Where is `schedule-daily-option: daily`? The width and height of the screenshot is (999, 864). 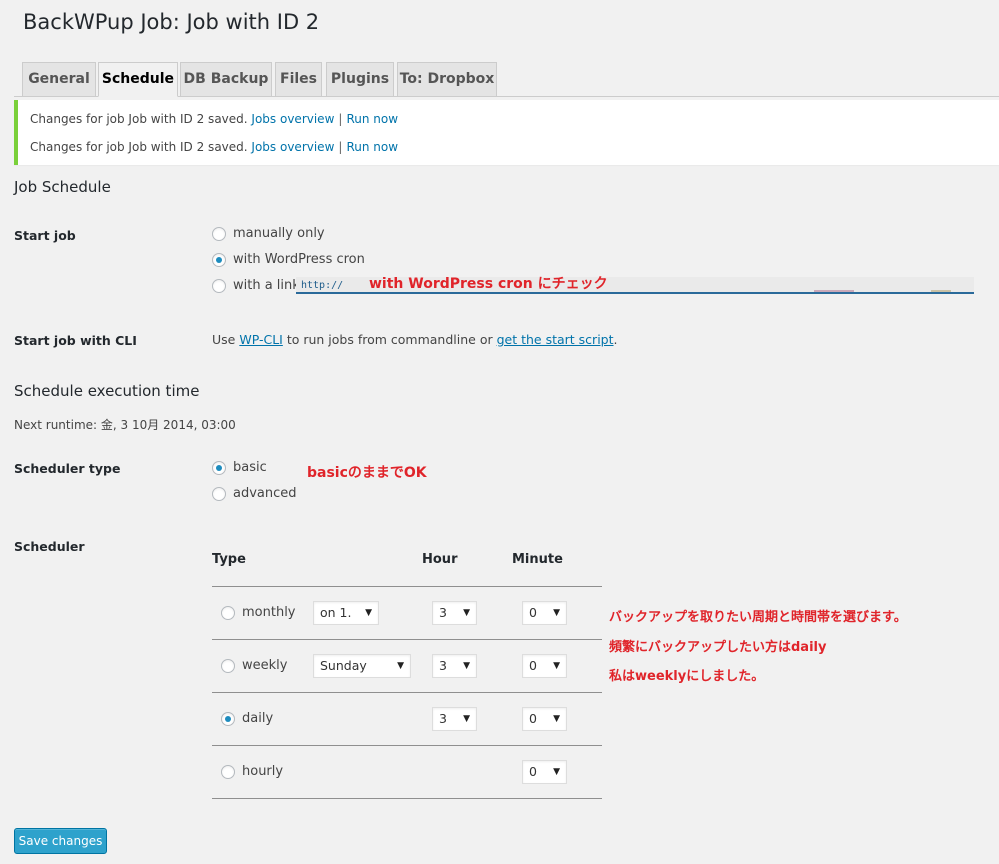
schedule-daily-option: daily is located at coordinates (247, 718).